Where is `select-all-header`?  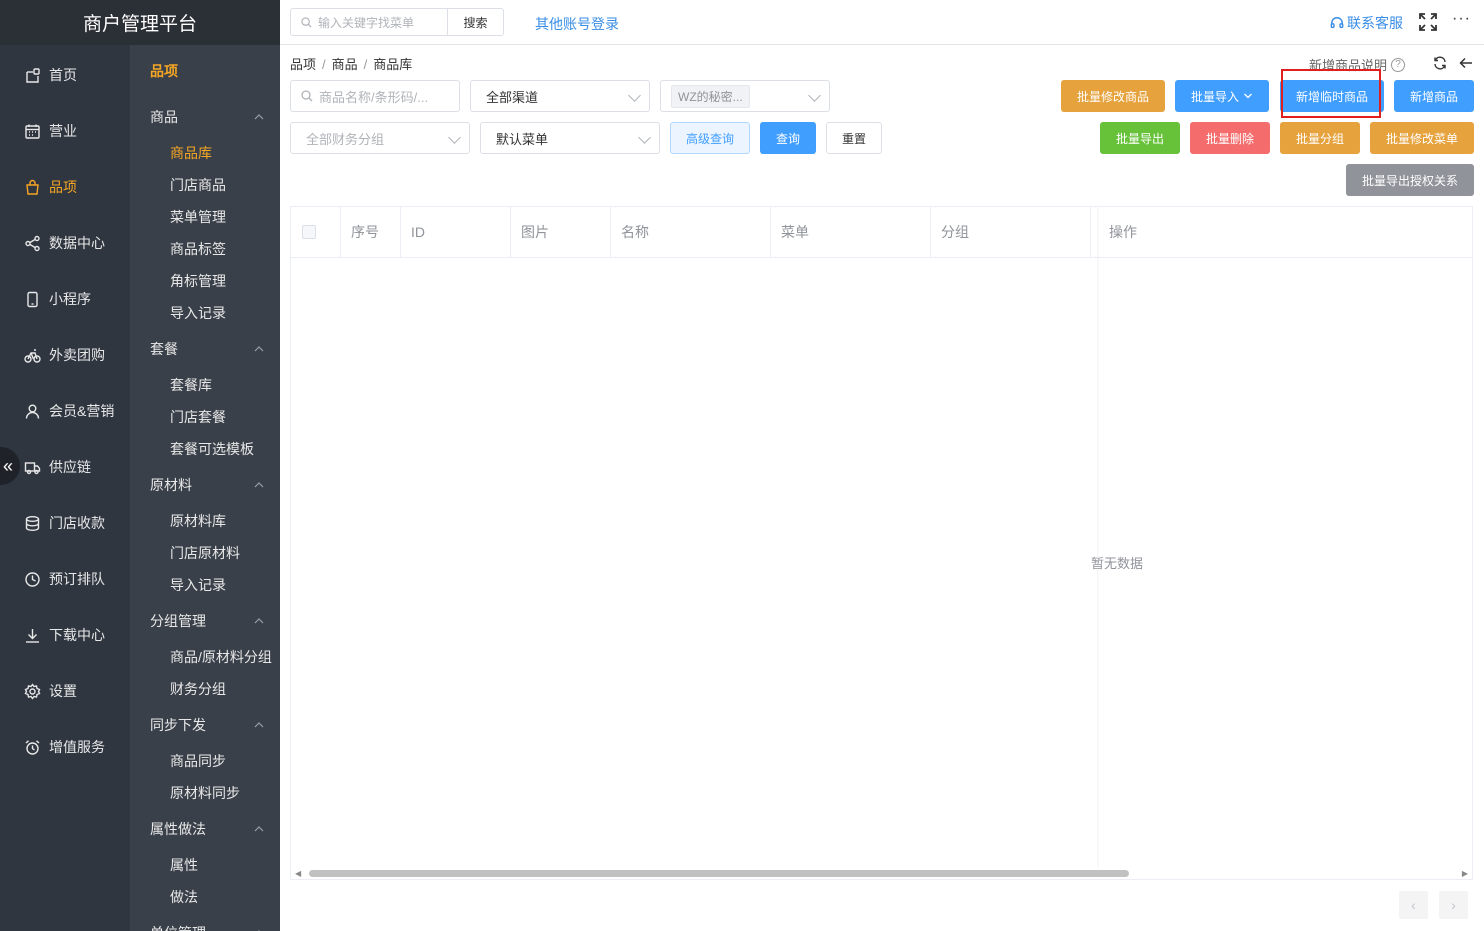
select-all-header is located at coordinates (316, 232).